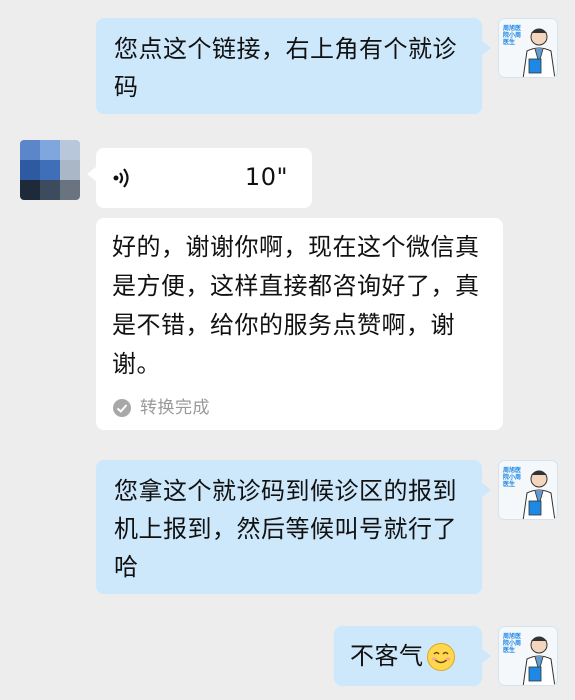 Image resolution: width=575 pixels, height=700 pixels. I want to click on message-bubble-outgoing-3: 不客气, so click(412, 656).